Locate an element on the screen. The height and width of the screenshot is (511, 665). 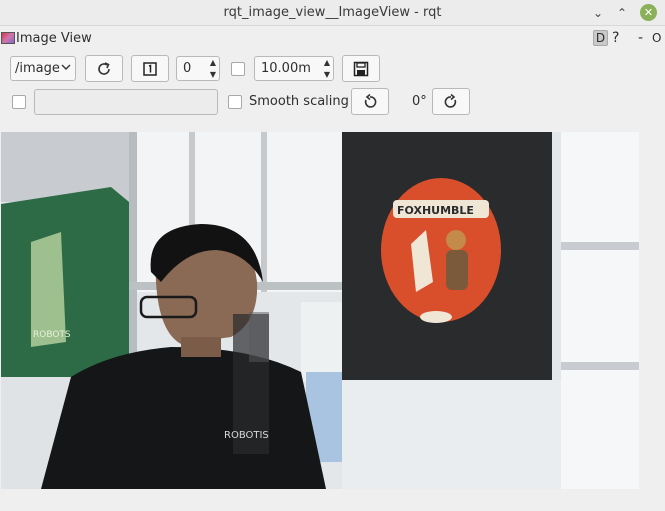
shirt-logo-text: ROBOTIS is located at coordinates (246, 435).